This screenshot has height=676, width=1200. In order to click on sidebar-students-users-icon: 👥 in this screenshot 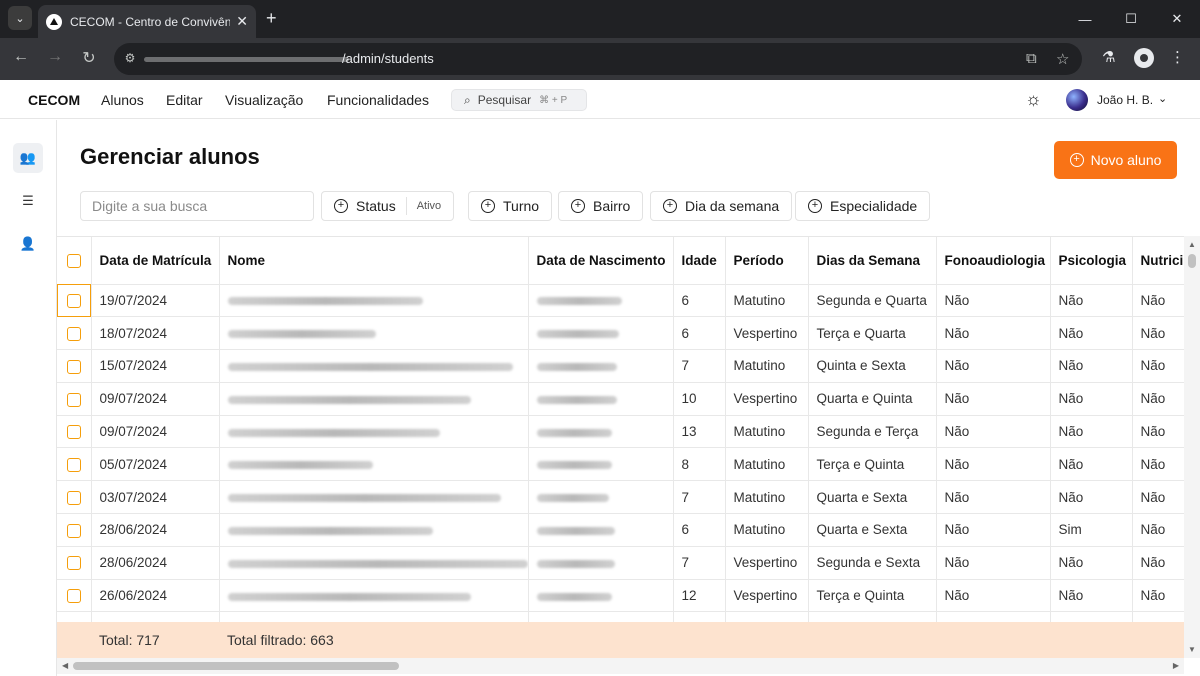, I will do `click(28, 158)`.